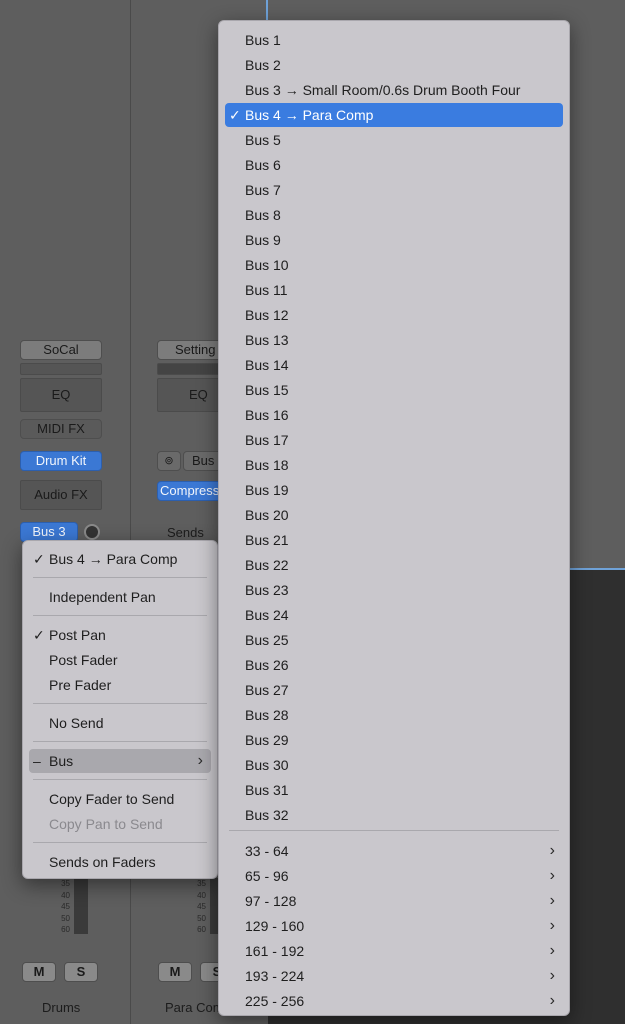 The width and height of the screenshot is (625, 1024). I want to click on bus-menu-item-15: Bus 15, so click(394, 390).